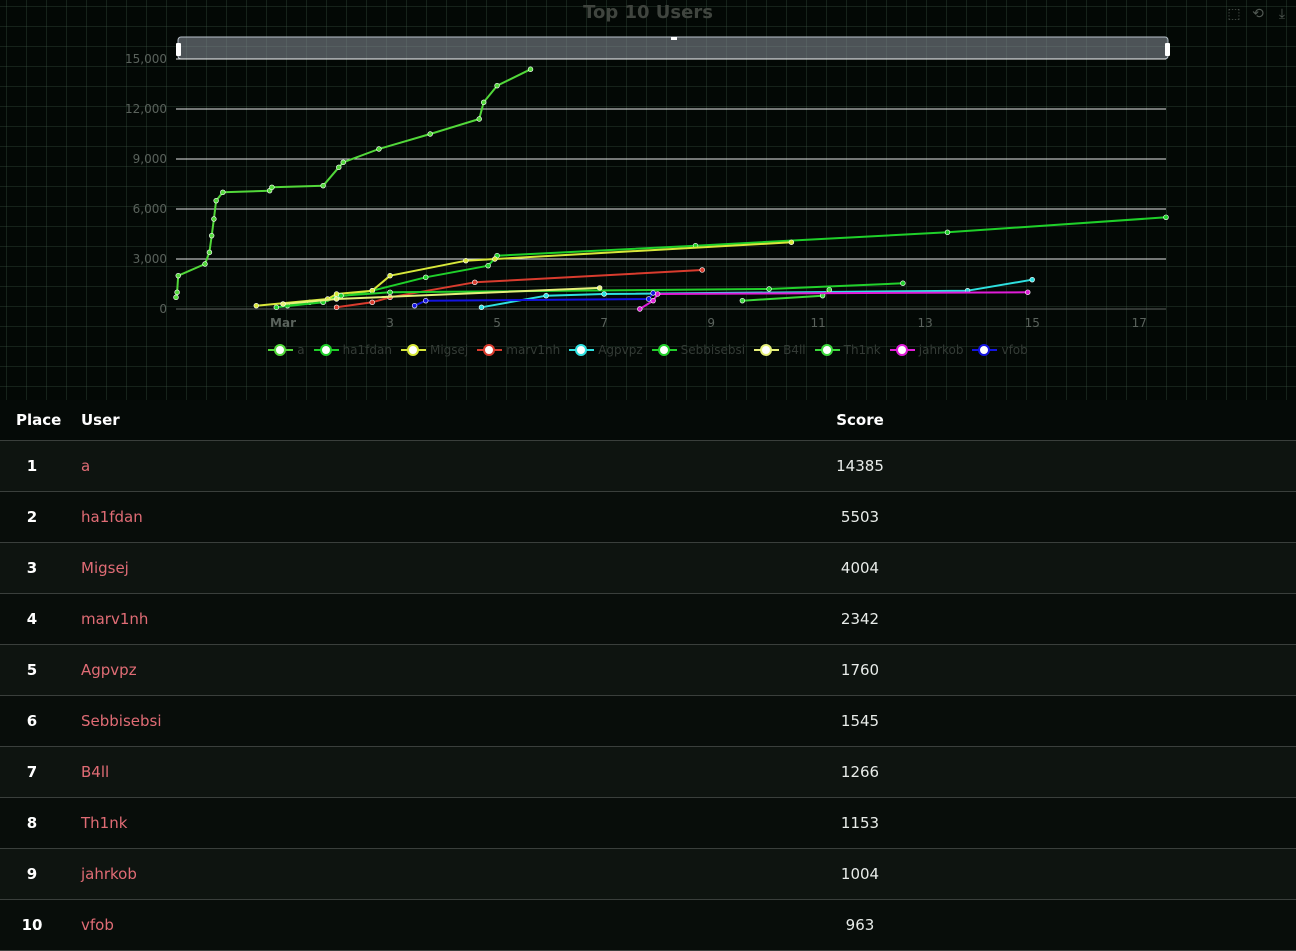 This screenshot has height=951, width=1296. Describe the element at coordinates (1000, 350) in the screenshot. I see `legend-item: vfob` at that location.